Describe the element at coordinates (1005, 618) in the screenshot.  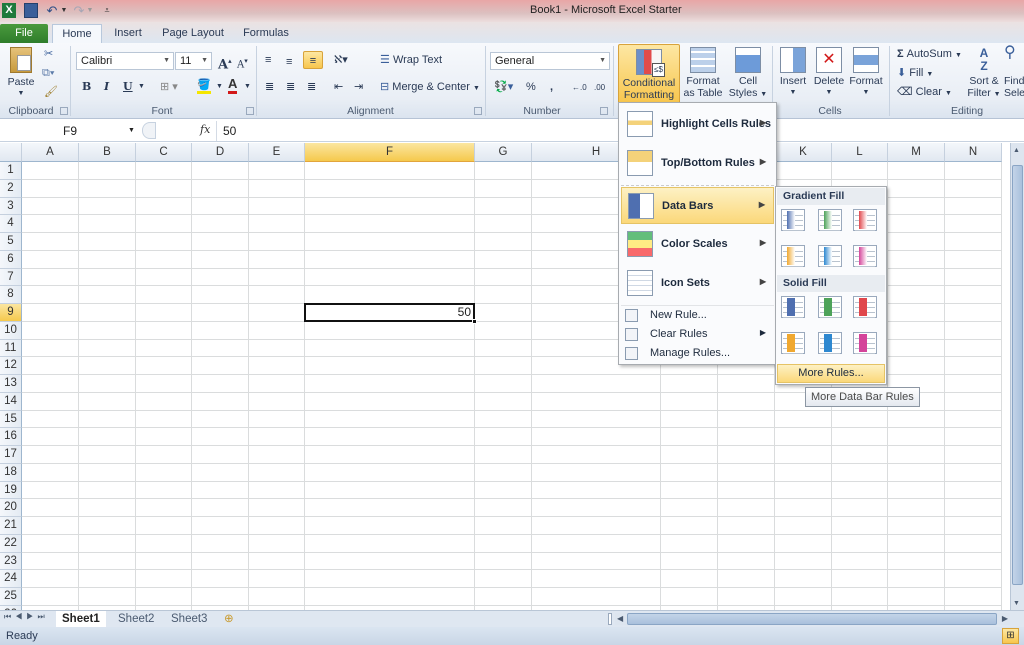
I see `scroll-right-icon: ▶` at that location.